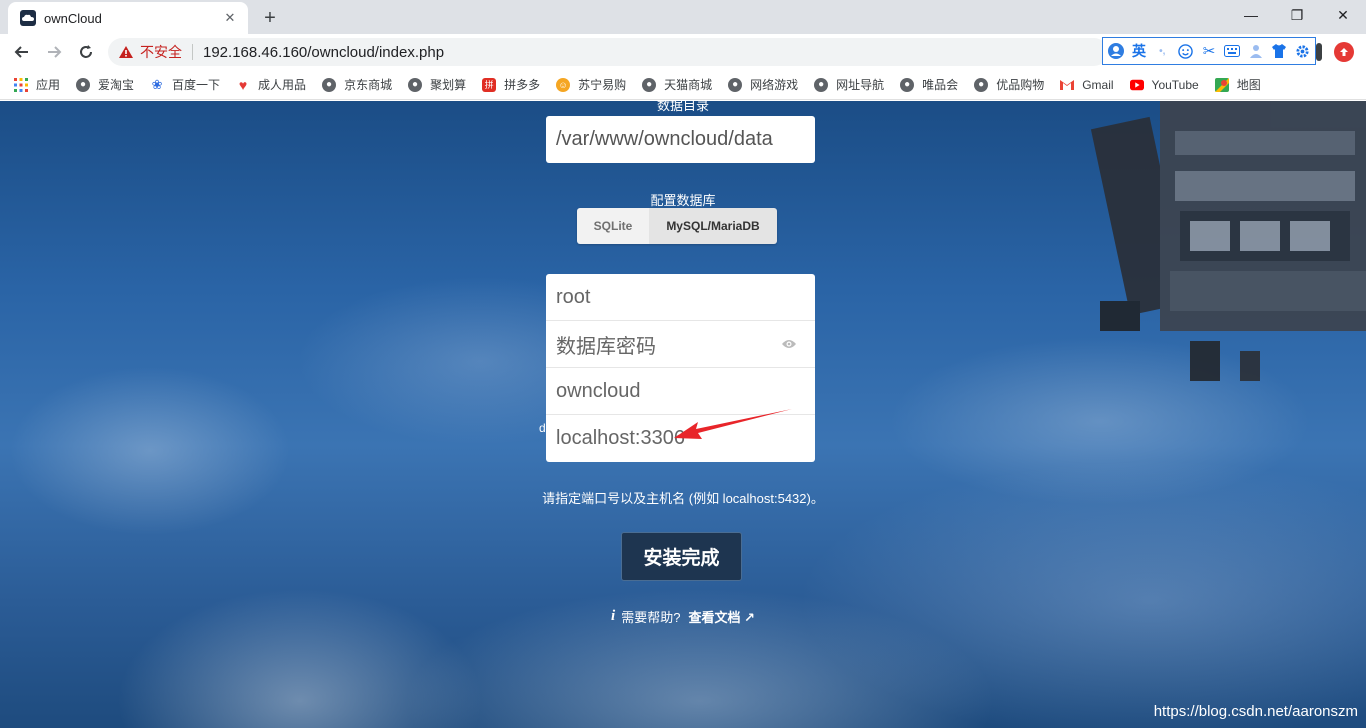 This screenshot has height=728, width=1366. Describe the element at coordinates (1185, 51) in the screenshot. I see `ime-emoji-icon` at that location.